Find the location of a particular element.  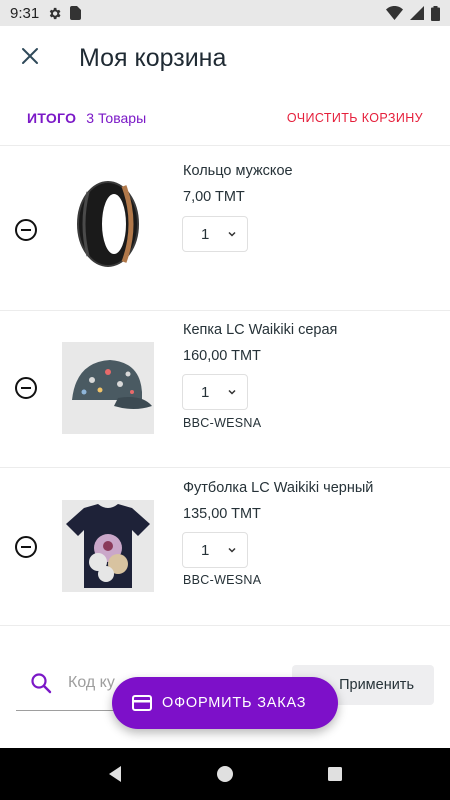

system-nav-bar is located at coordinates (225, 774).